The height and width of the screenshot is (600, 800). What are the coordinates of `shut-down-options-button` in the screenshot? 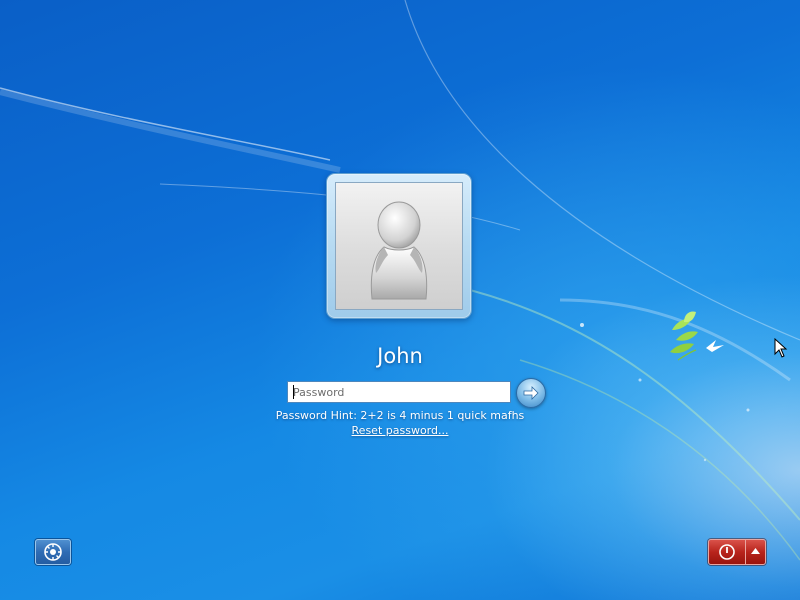 It's located at (755, 552).